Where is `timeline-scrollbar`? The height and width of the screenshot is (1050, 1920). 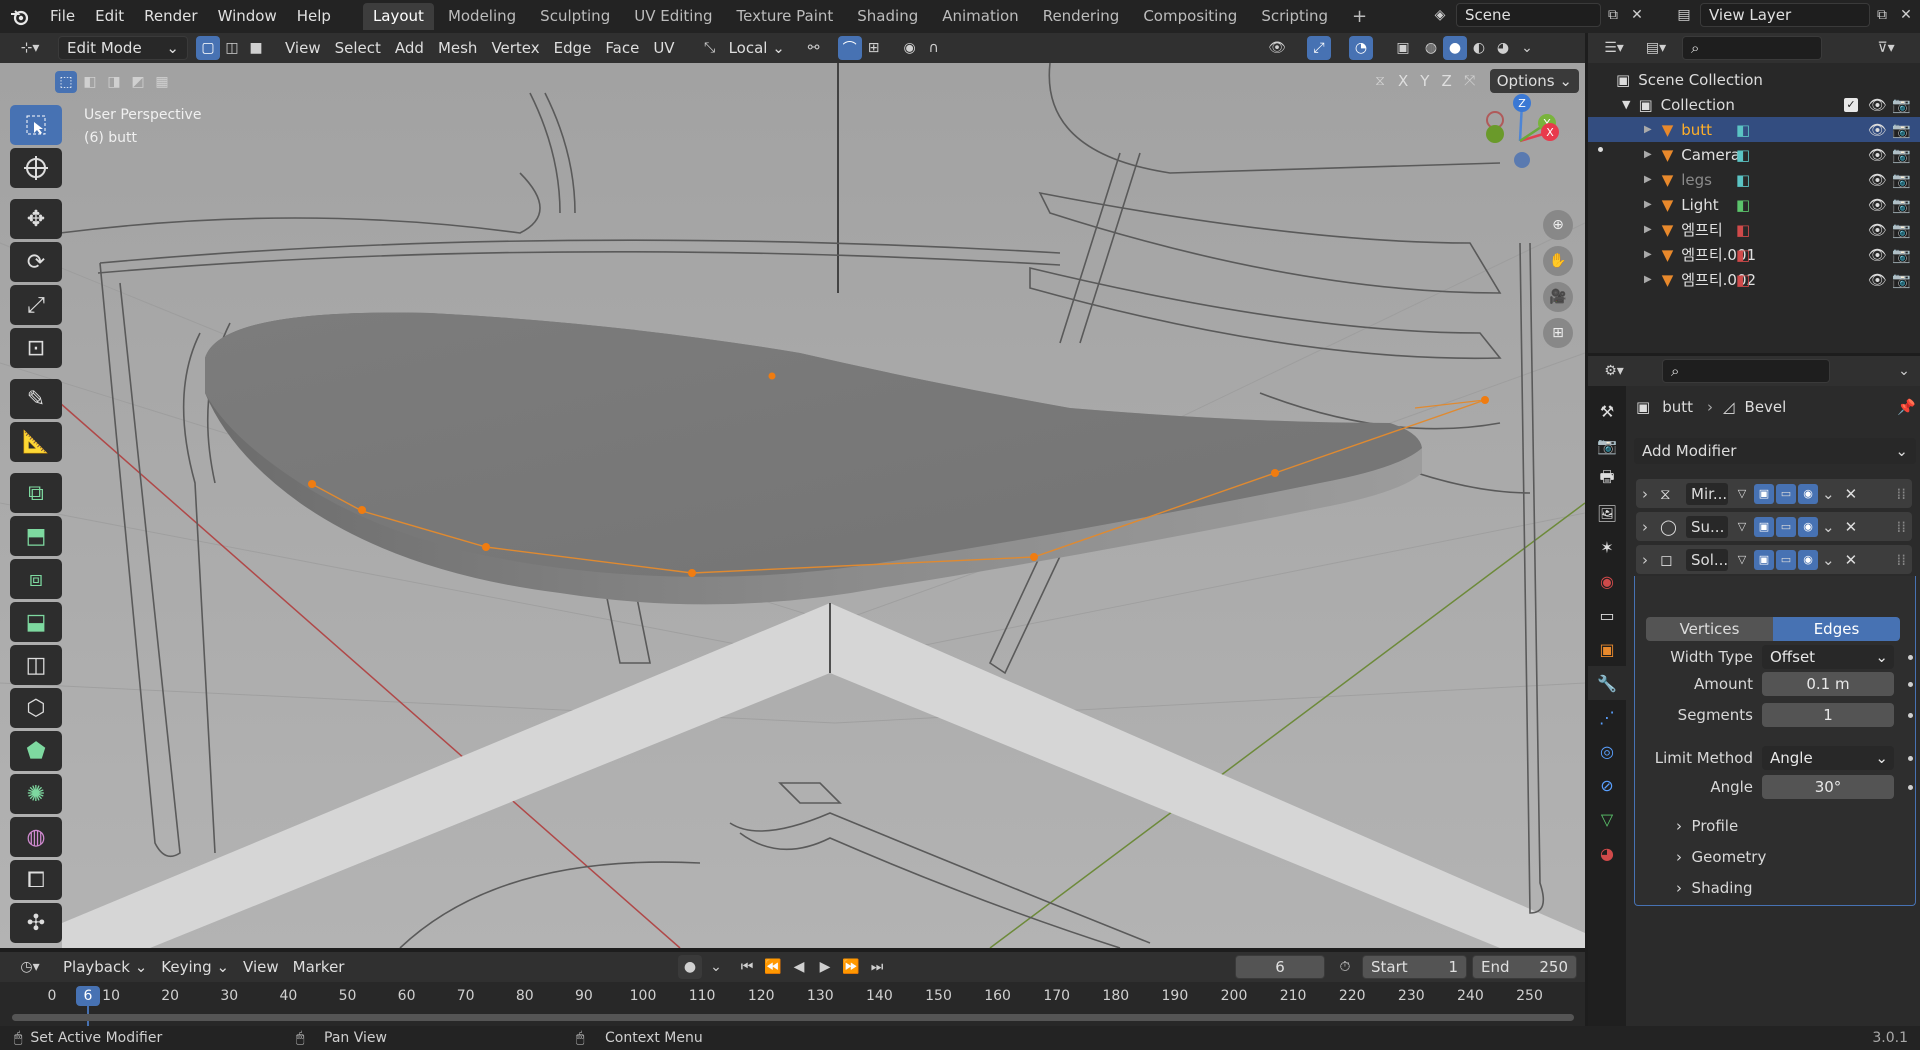
timeline-scrollbar is located at coordinates (793, 1017).